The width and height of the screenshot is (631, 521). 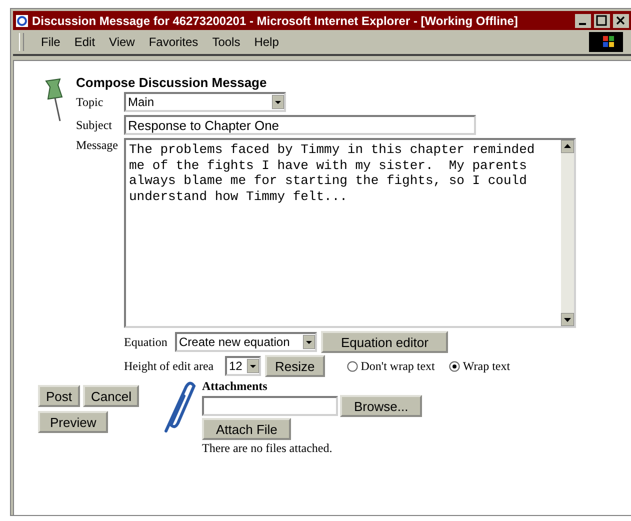 What do you see at coordinates (583, 21) in the screenshot?
I see `minimize-icon` at bounding box center [583, 21].